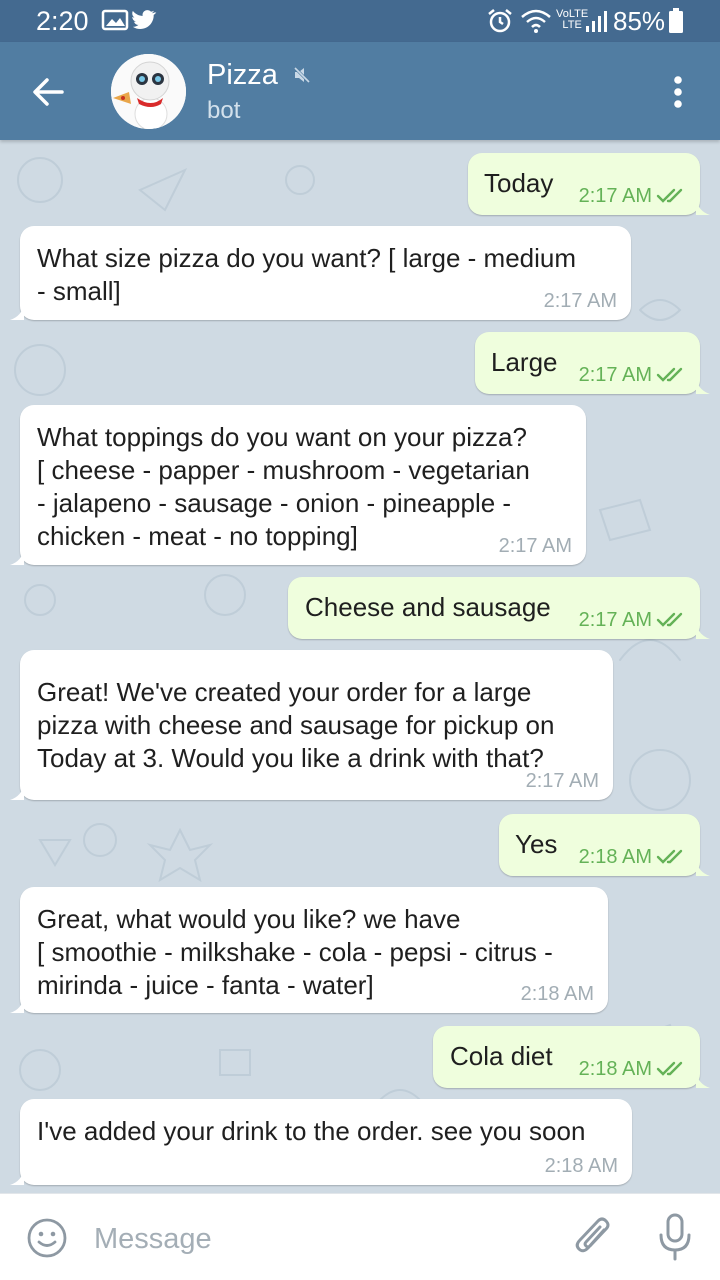  Describe the element at coordinates (324, 1239) in the screenshot. I see `message-input` at that location.